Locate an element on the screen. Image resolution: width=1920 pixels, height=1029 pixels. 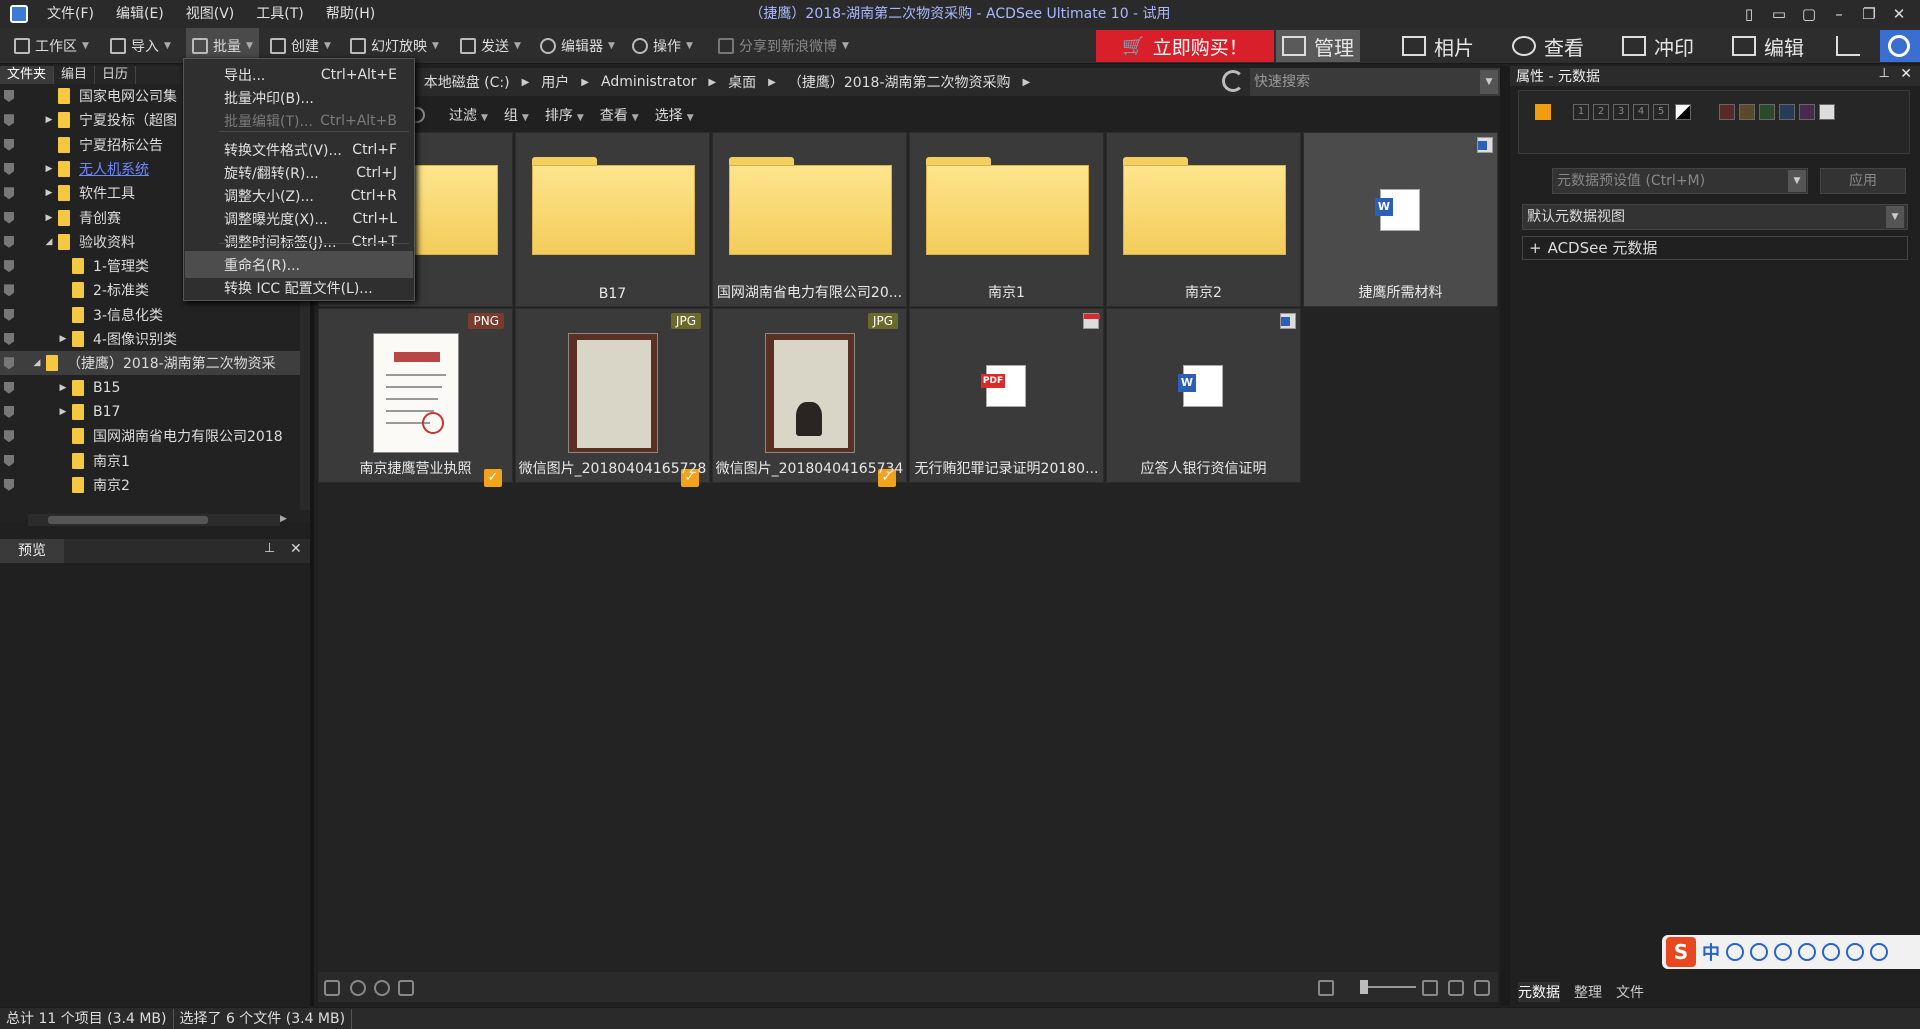
zoom-slider is located at coordinates (1390, 987).